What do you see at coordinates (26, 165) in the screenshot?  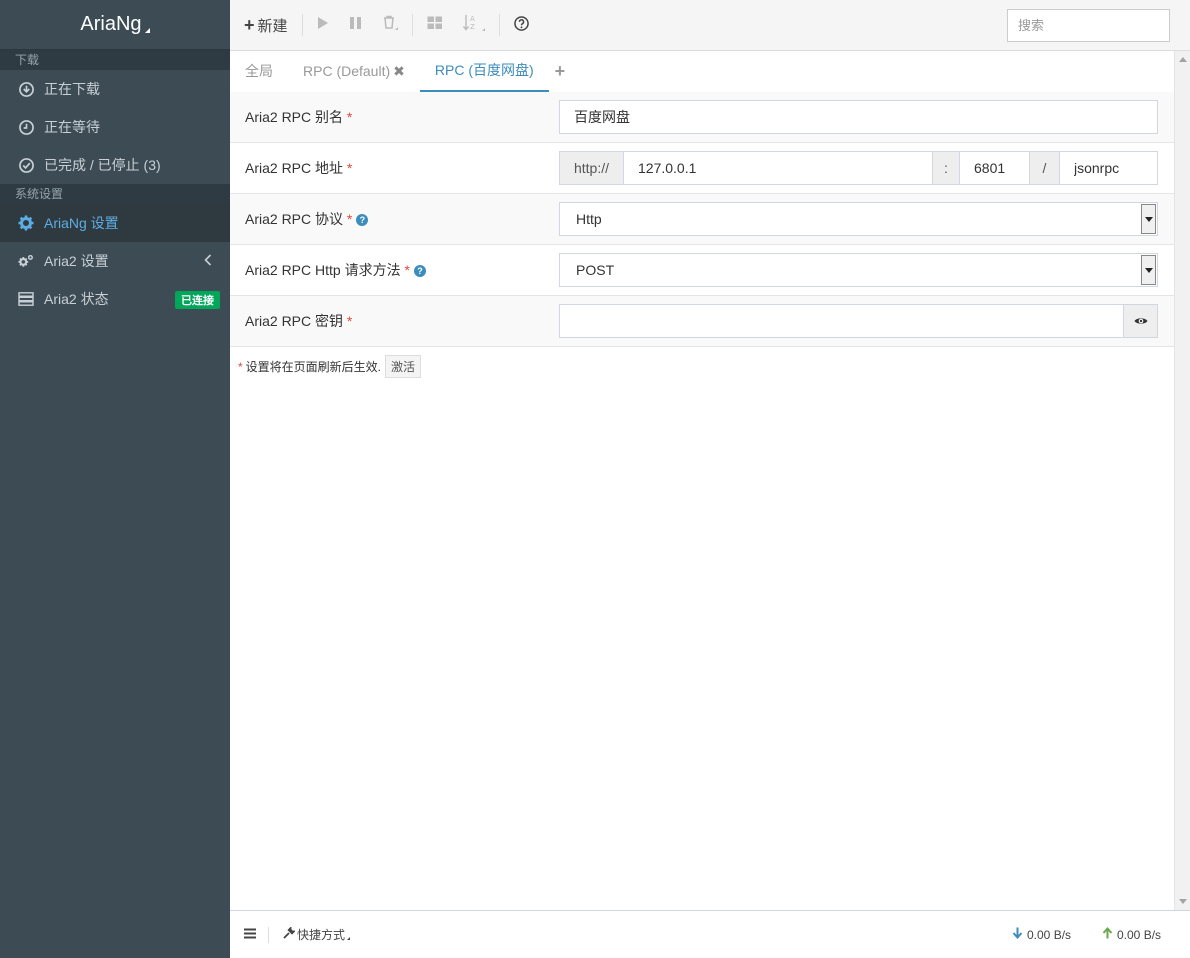 I see `check-circle-icon` at bounding box center [26, 165].